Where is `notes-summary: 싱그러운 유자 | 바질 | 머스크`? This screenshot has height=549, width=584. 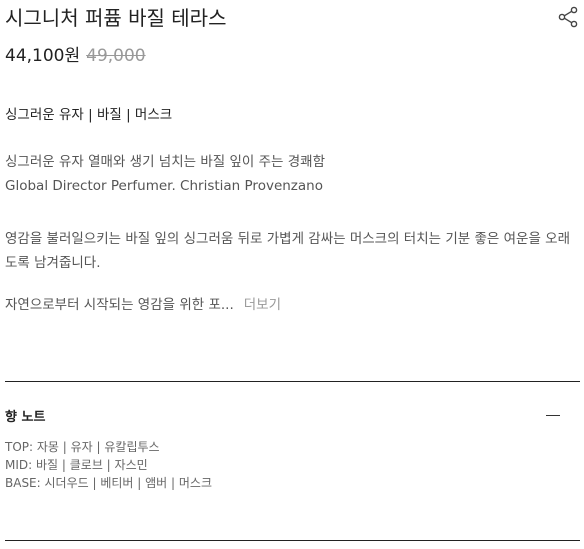 notes-summary: 싱그러운 유자 | 바질 | 머스크 is located at coordinates (89, 115).